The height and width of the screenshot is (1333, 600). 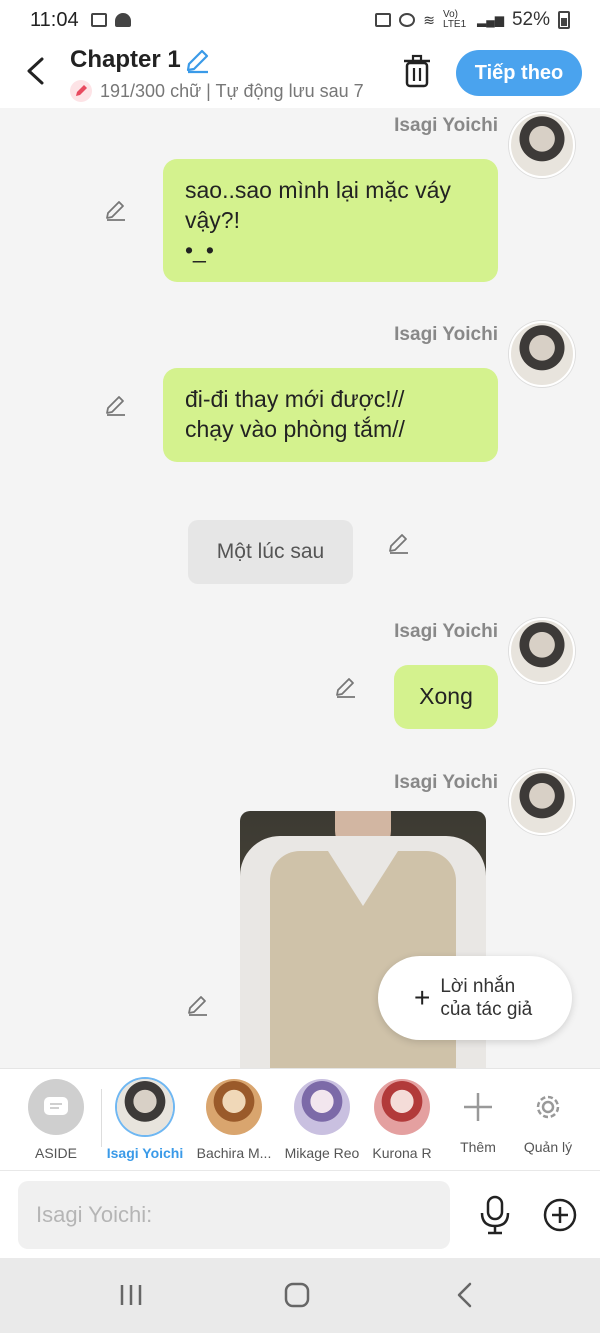 I want to click on plus-icon: +, so click(x=422, y=997).